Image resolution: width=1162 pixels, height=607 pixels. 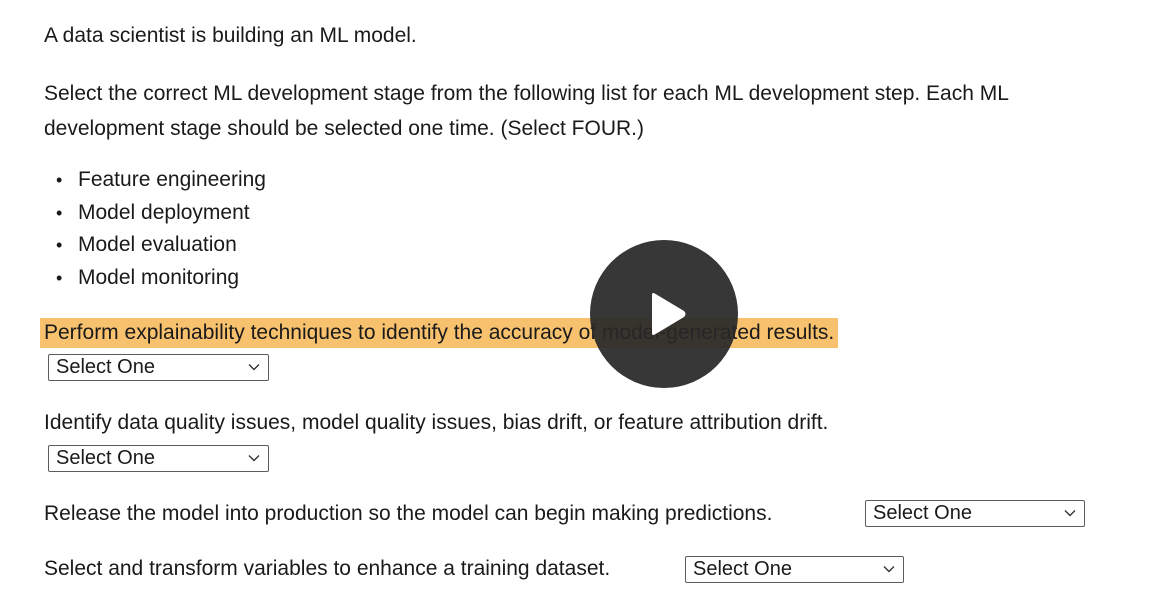 I want to click on option-label: Feature engineering, so click(x=172, y=179).